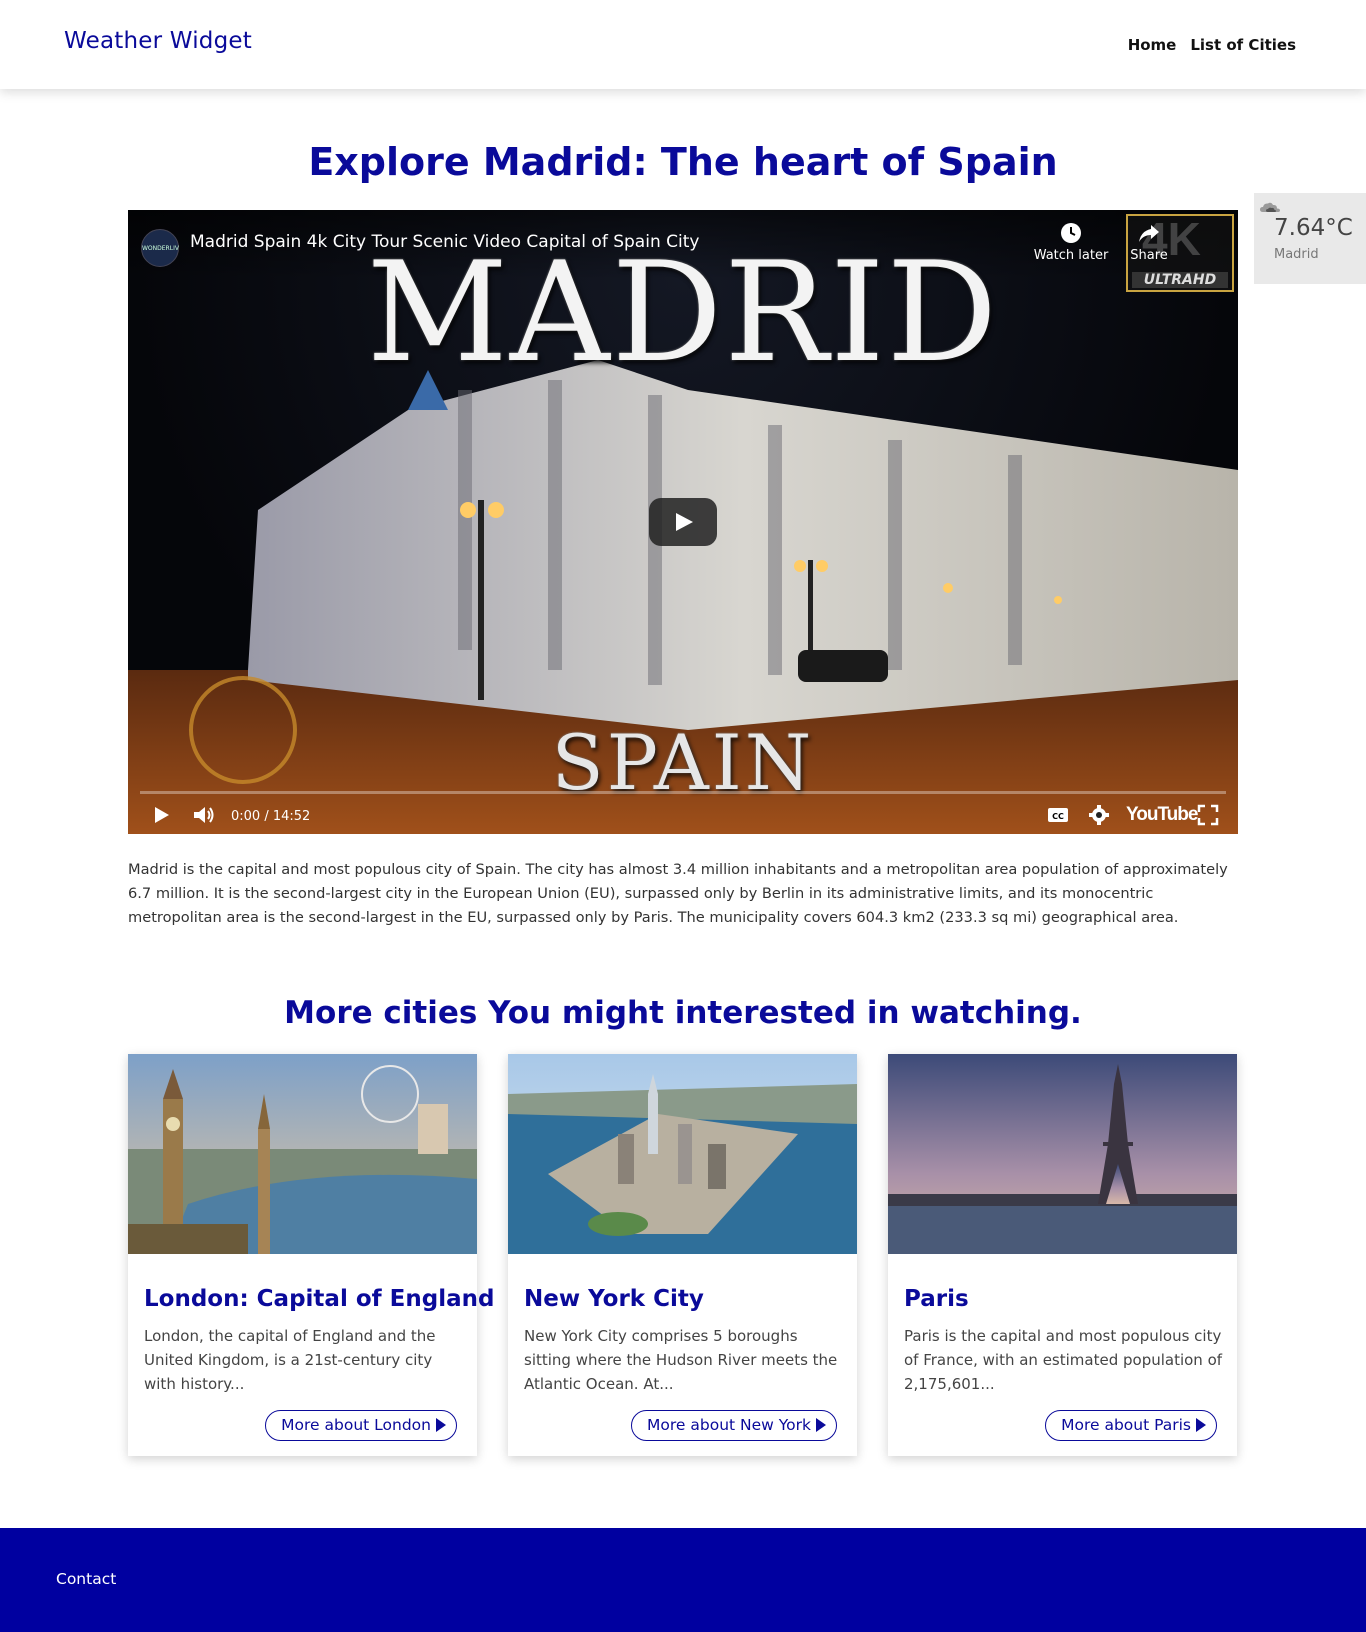 The image size is (1366, 1632). I want to click on weather-temperature: 7.64°C, so click(1313, 228).